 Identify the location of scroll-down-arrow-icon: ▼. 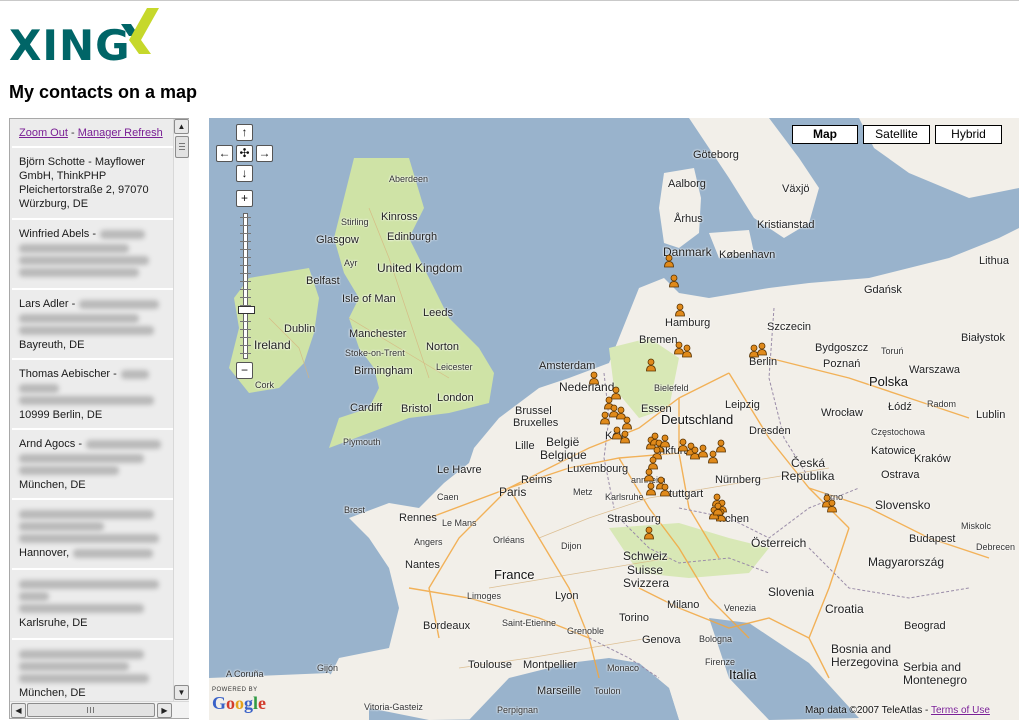
(181, 692).